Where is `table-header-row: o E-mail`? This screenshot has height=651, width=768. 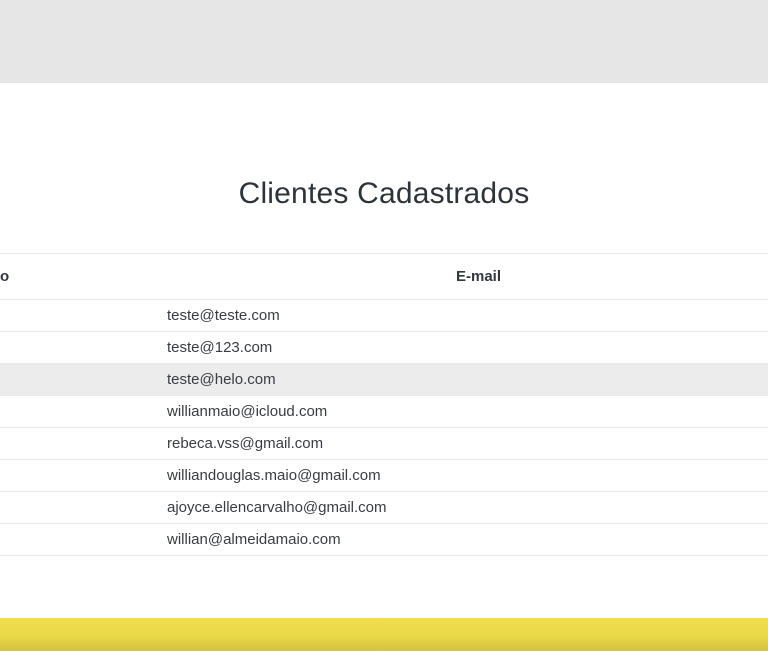 table-header-row: o E-mail is located at coordinates (384, 276).